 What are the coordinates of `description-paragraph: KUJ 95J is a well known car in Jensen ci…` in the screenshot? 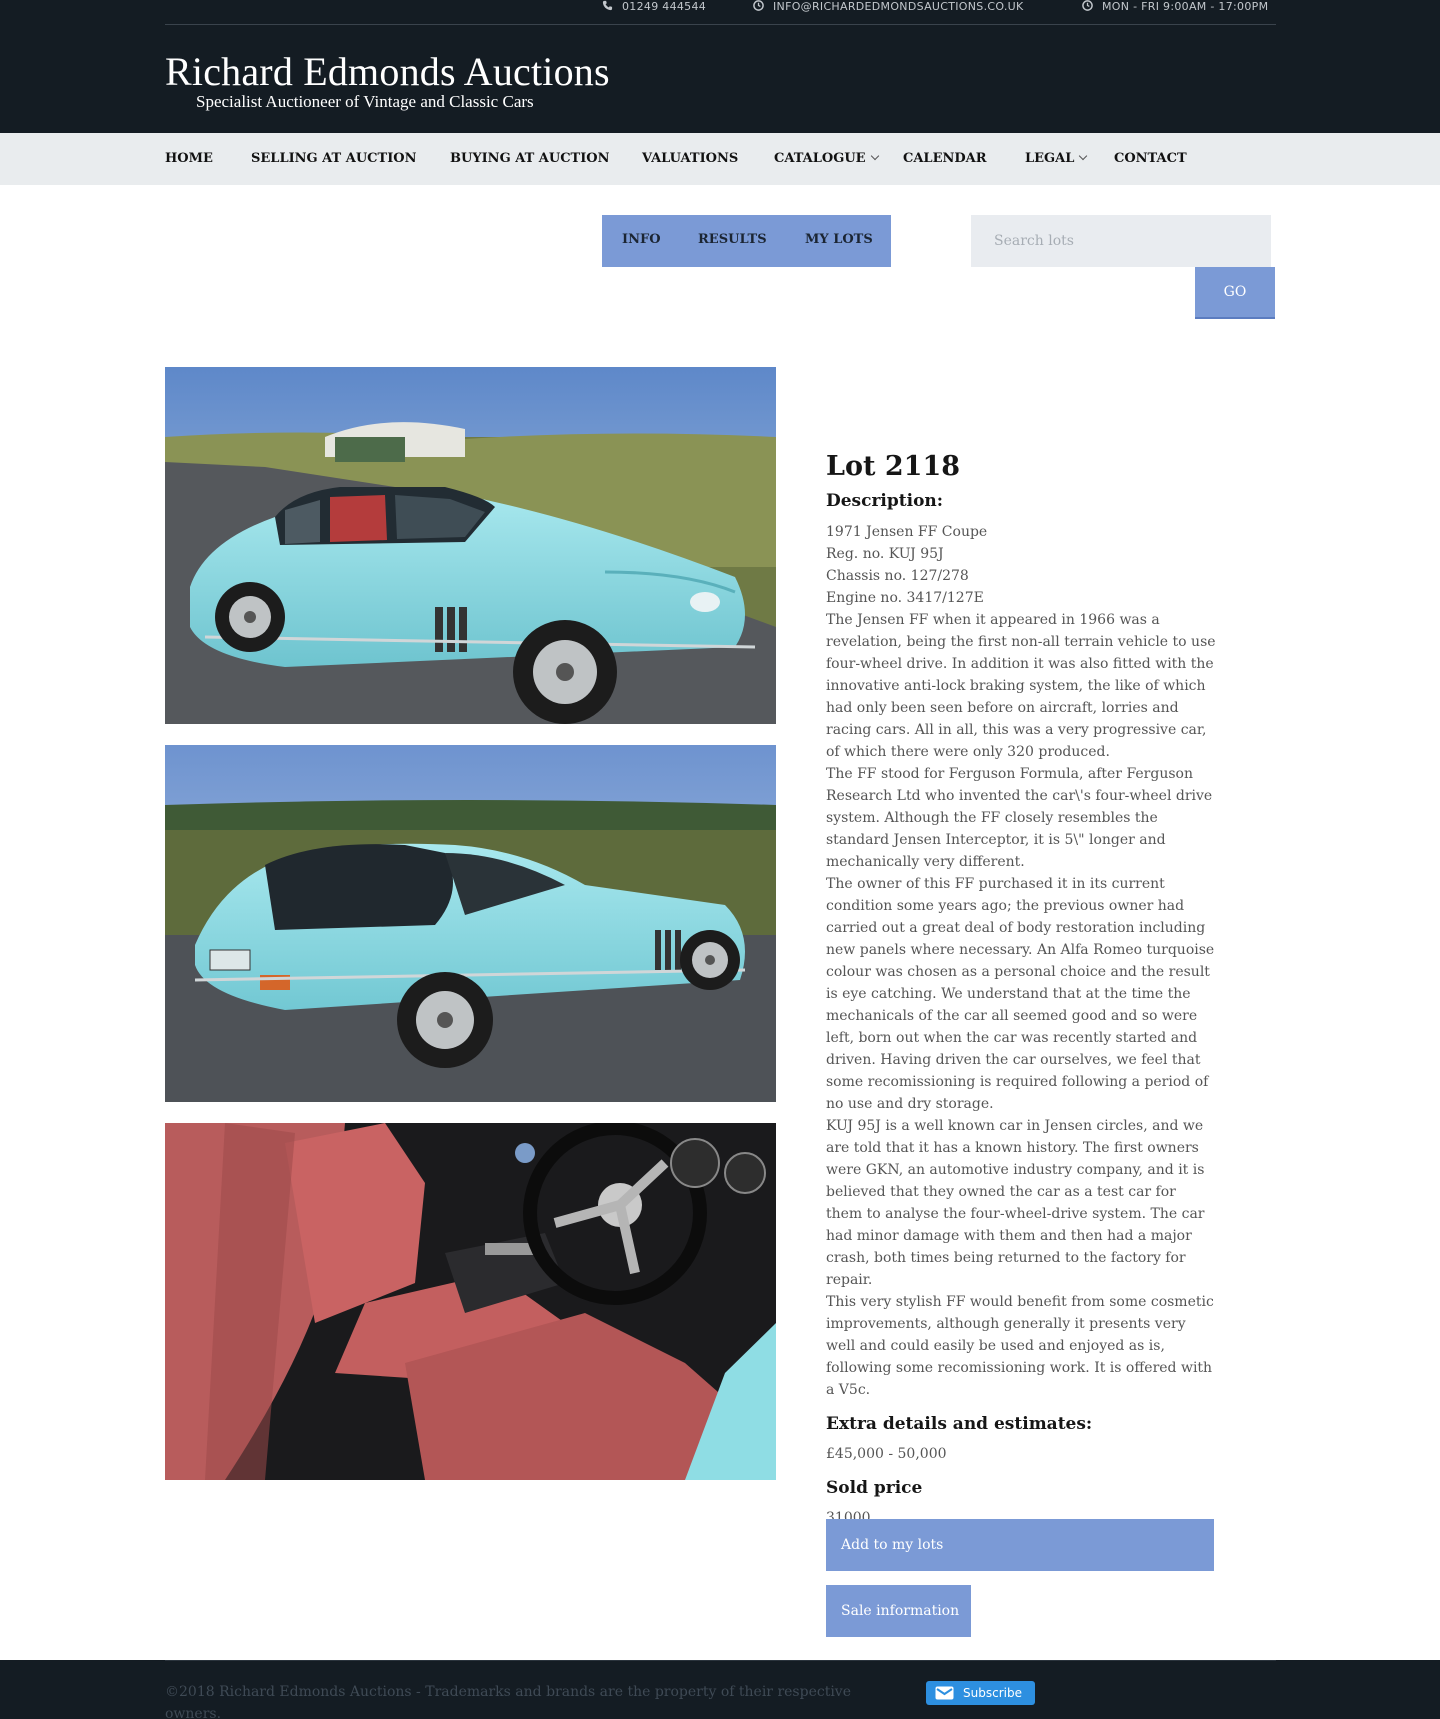 It's located at (1015, 1203).